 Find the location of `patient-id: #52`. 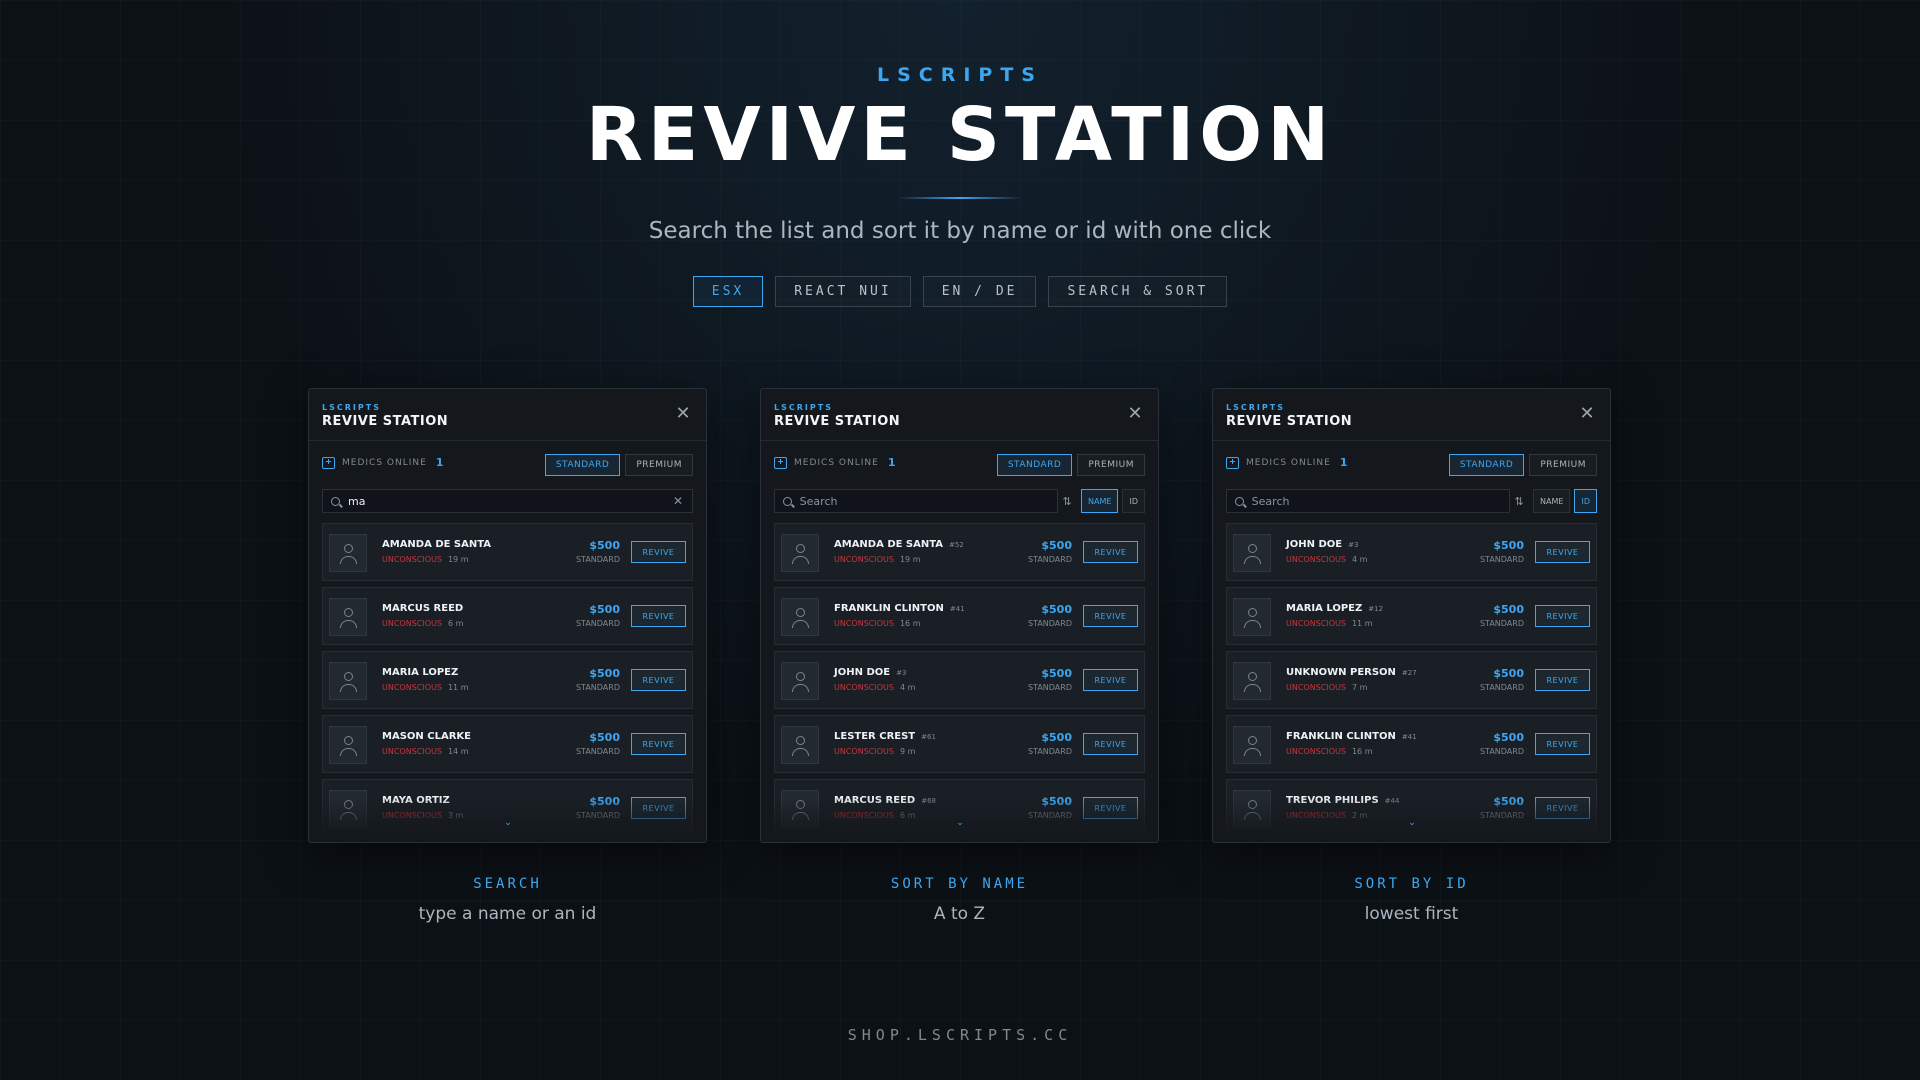

patient-id: #52 is located at coordinates (956, 545).